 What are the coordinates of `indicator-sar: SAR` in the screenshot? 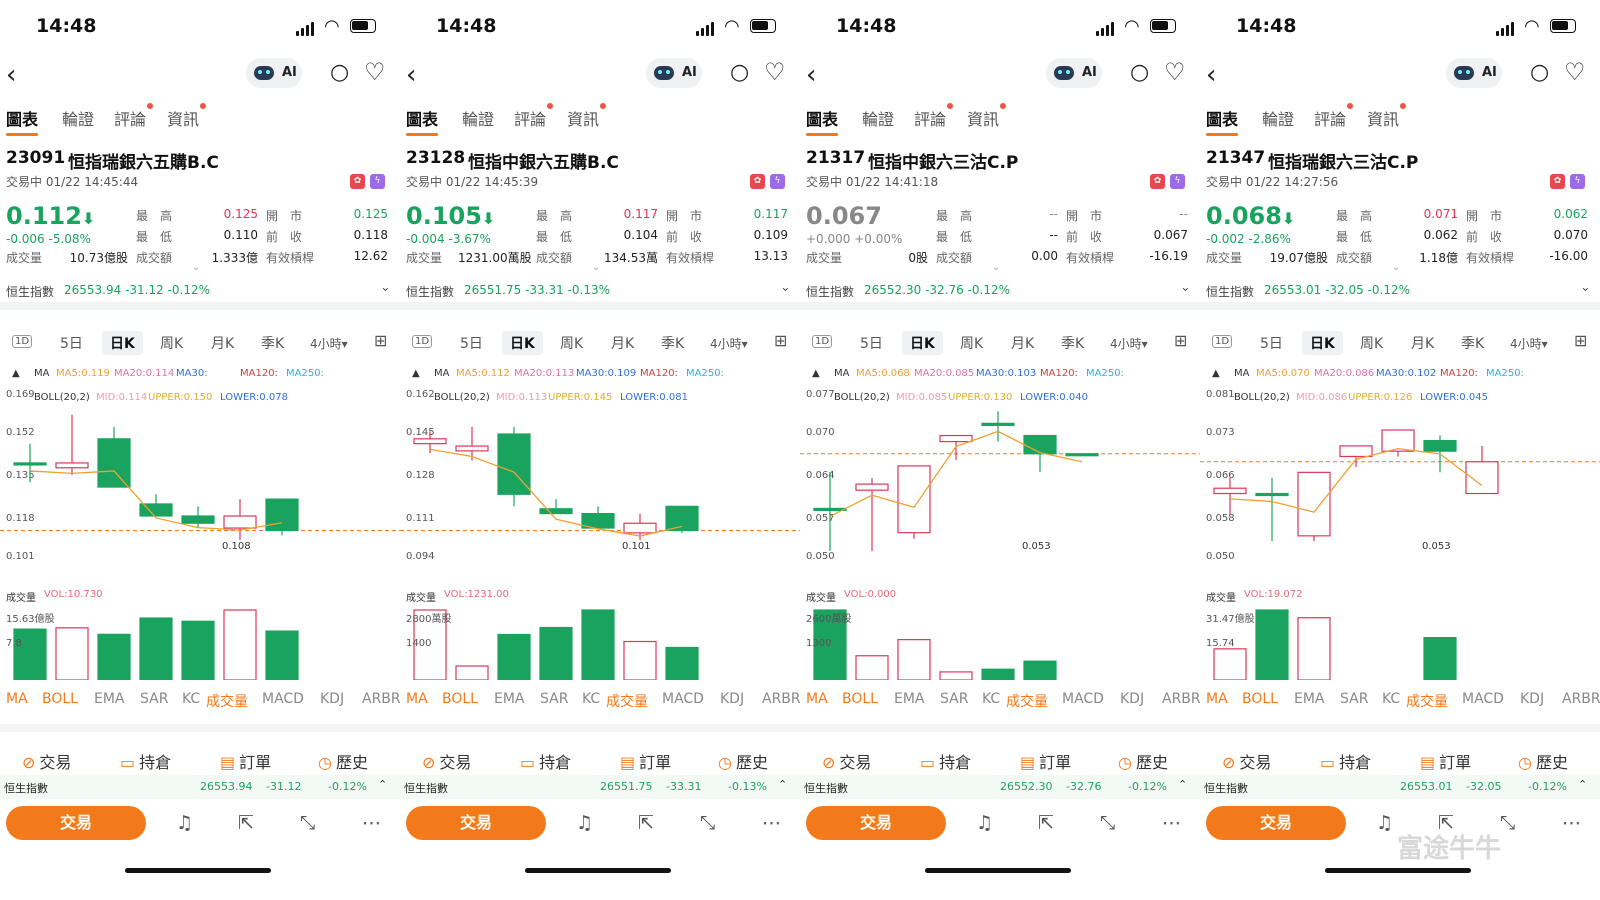 It's located at (1354, 699).